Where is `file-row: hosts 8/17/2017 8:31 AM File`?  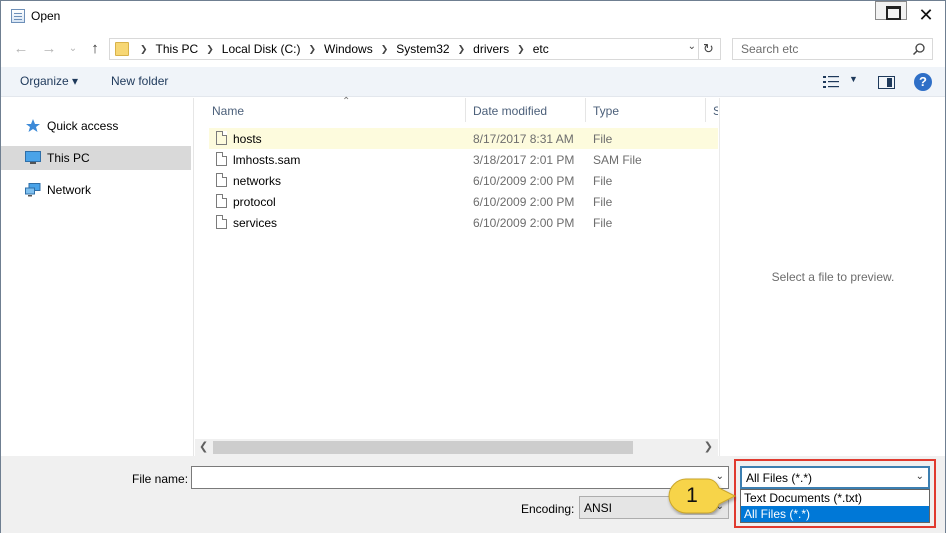 file-row: hosts 8/17/2017 8:31 AM File is located at coordinates (463, 138).